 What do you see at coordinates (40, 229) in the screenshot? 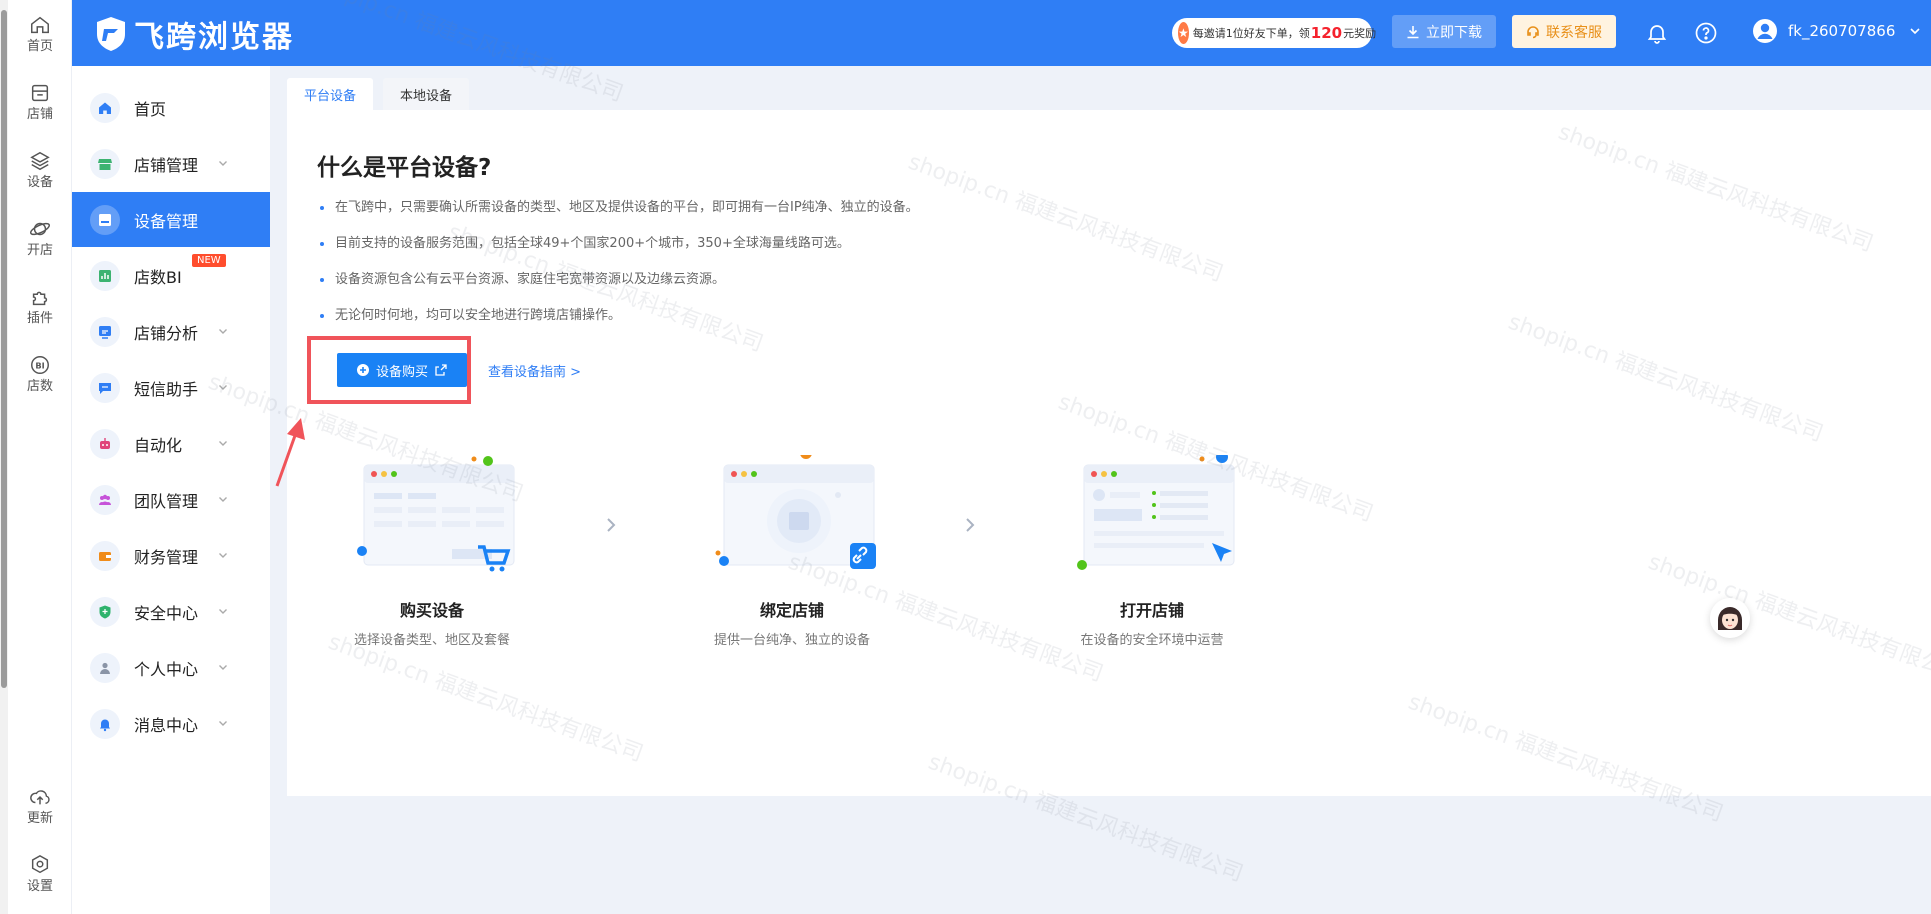
I see `planet-icon` at bounding box center [40, 229].